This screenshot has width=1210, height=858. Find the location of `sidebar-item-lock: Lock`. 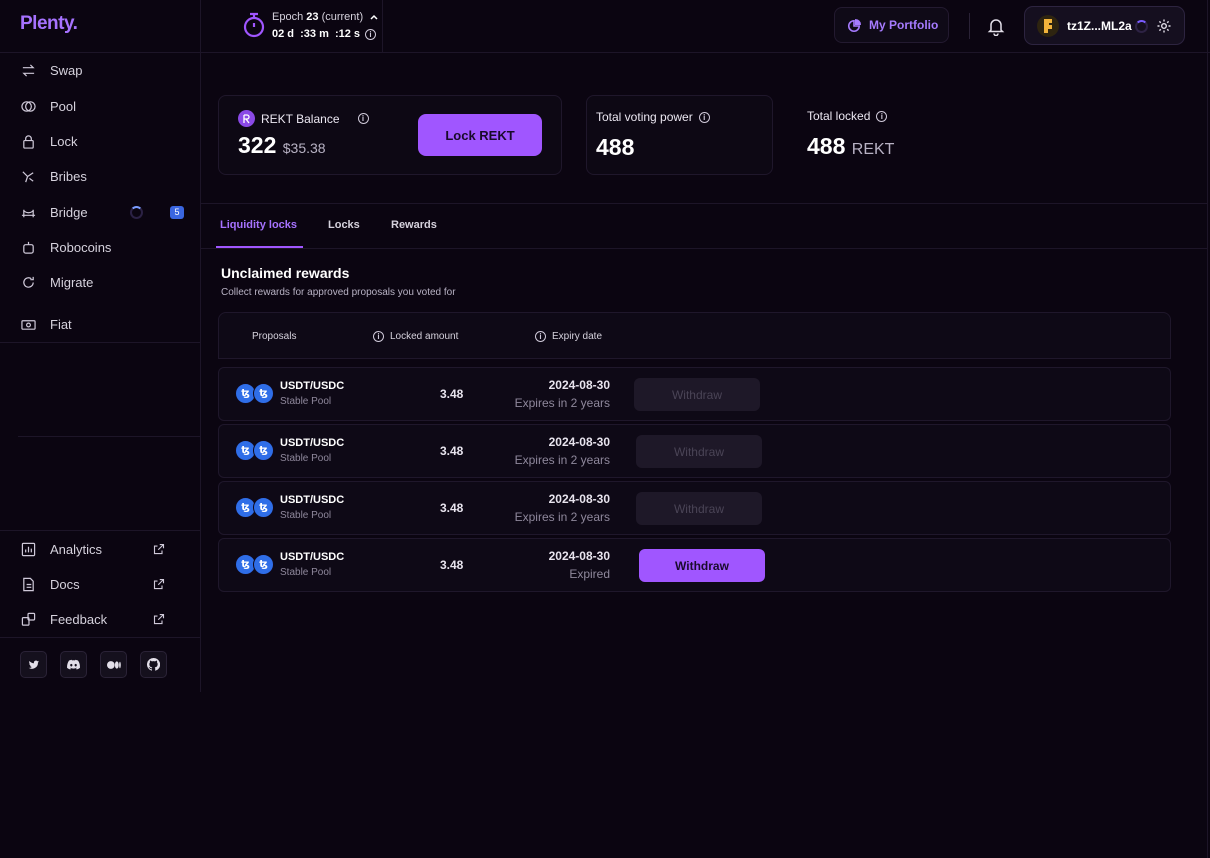

sidebar-item-lock: Lock is located at coordinates (100, 141).